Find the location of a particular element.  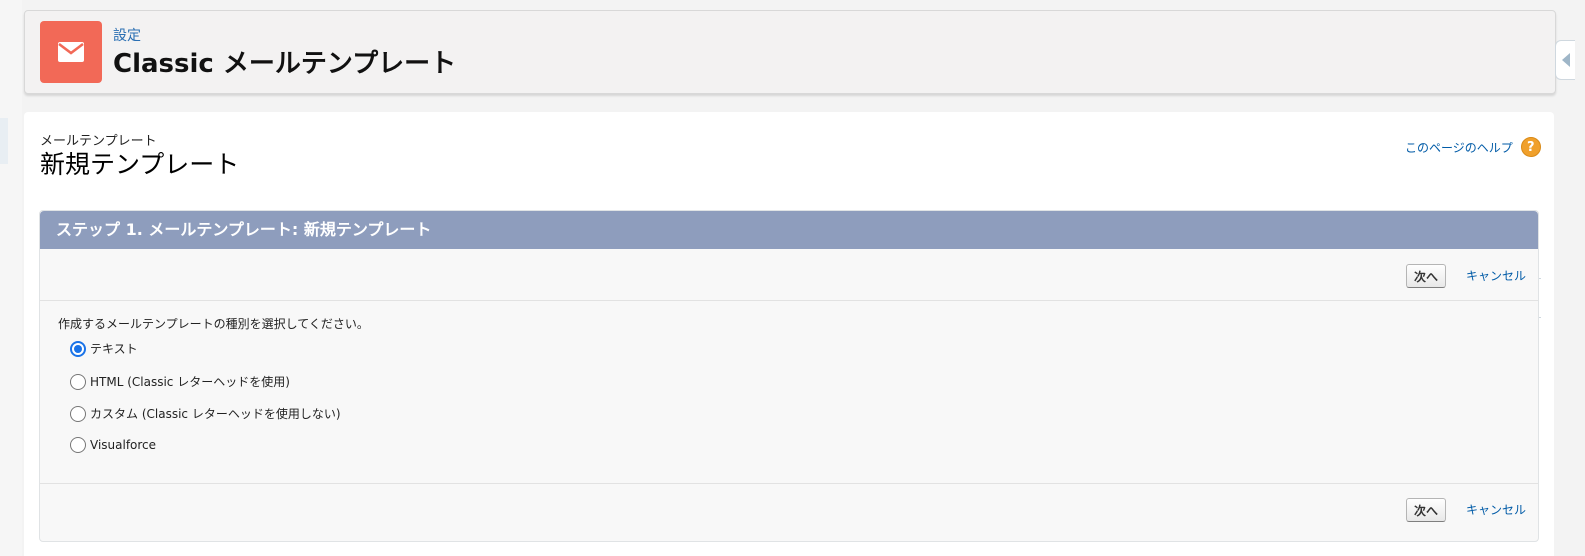

radio-option-custom: カスタム (Classic レターヘッドを使用しない) is located at coordinates (205, 413).